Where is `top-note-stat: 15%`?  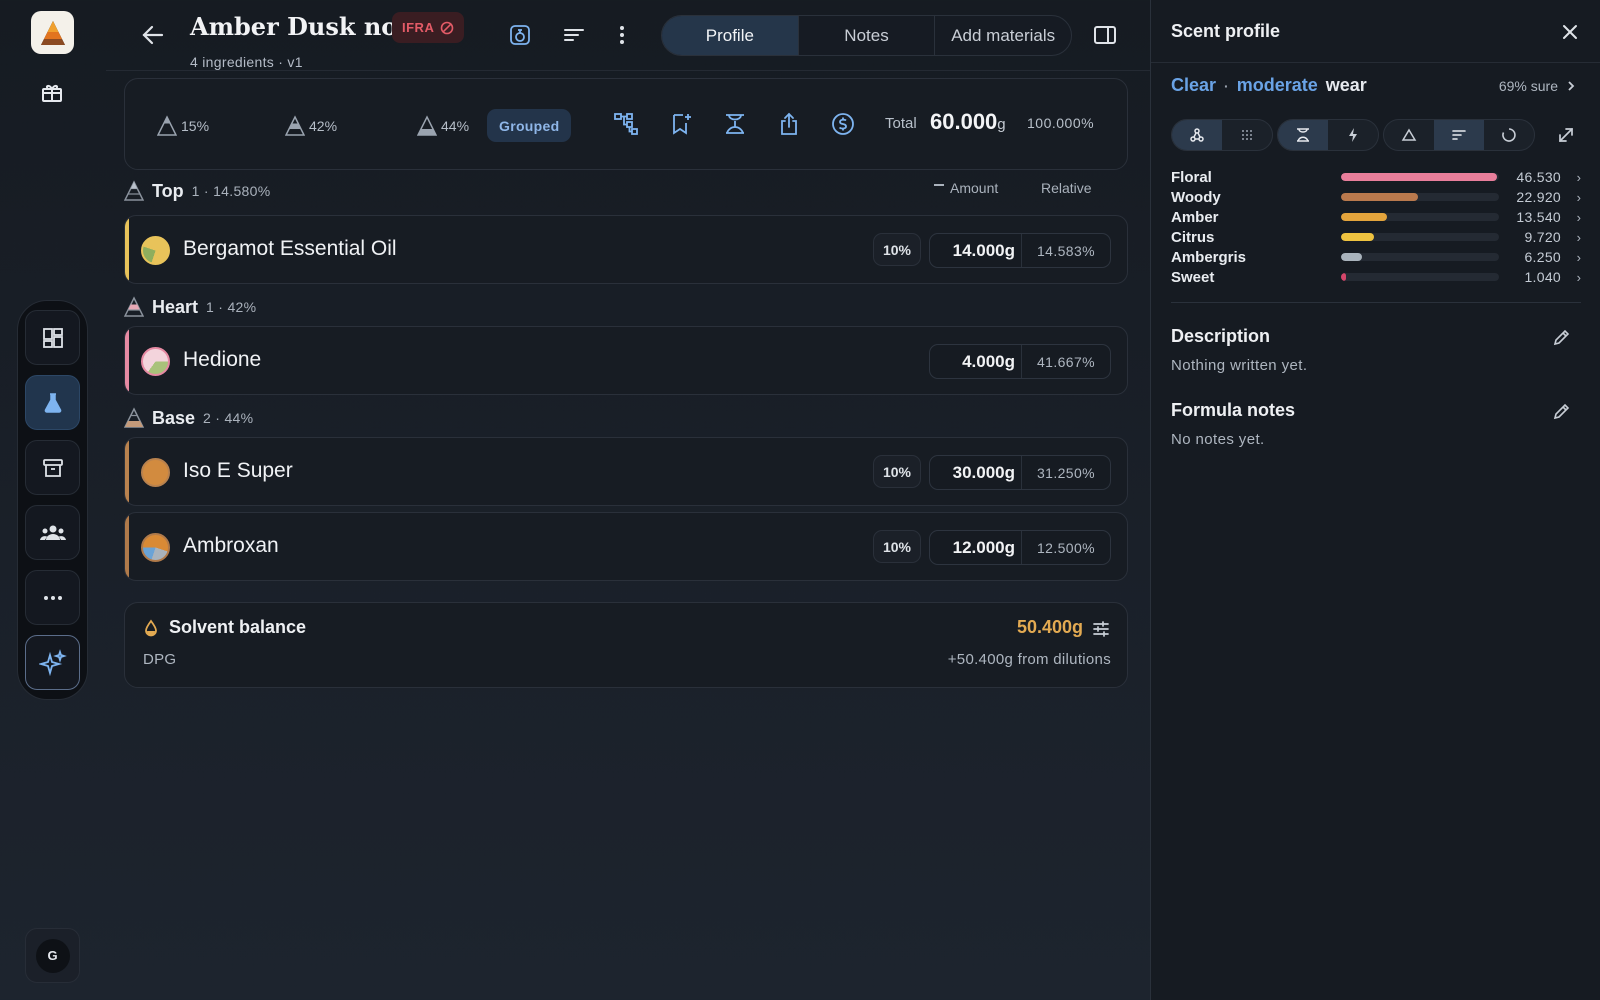 top-note-stat: 15% is located at coordinates (183, 126).